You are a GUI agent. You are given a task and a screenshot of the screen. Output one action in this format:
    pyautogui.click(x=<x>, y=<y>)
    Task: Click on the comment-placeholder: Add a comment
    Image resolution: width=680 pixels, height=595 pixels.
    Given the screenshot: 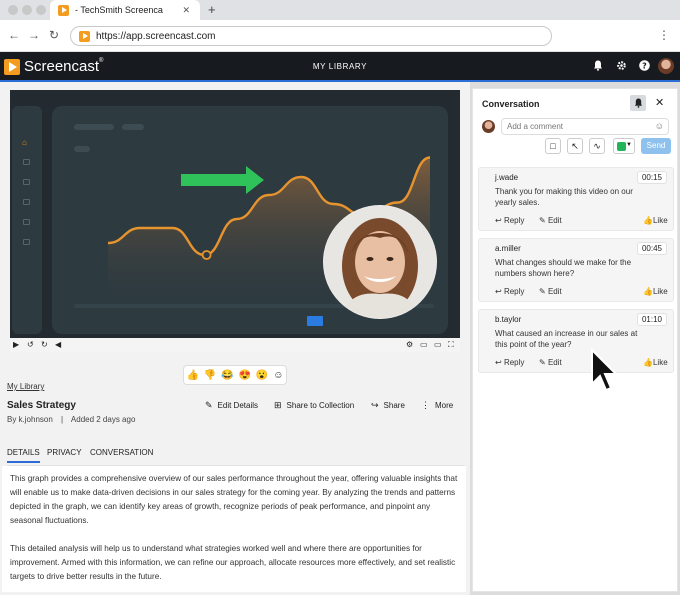 What is the action you would take?
    pyautogui.click(x=535, y=126)
    